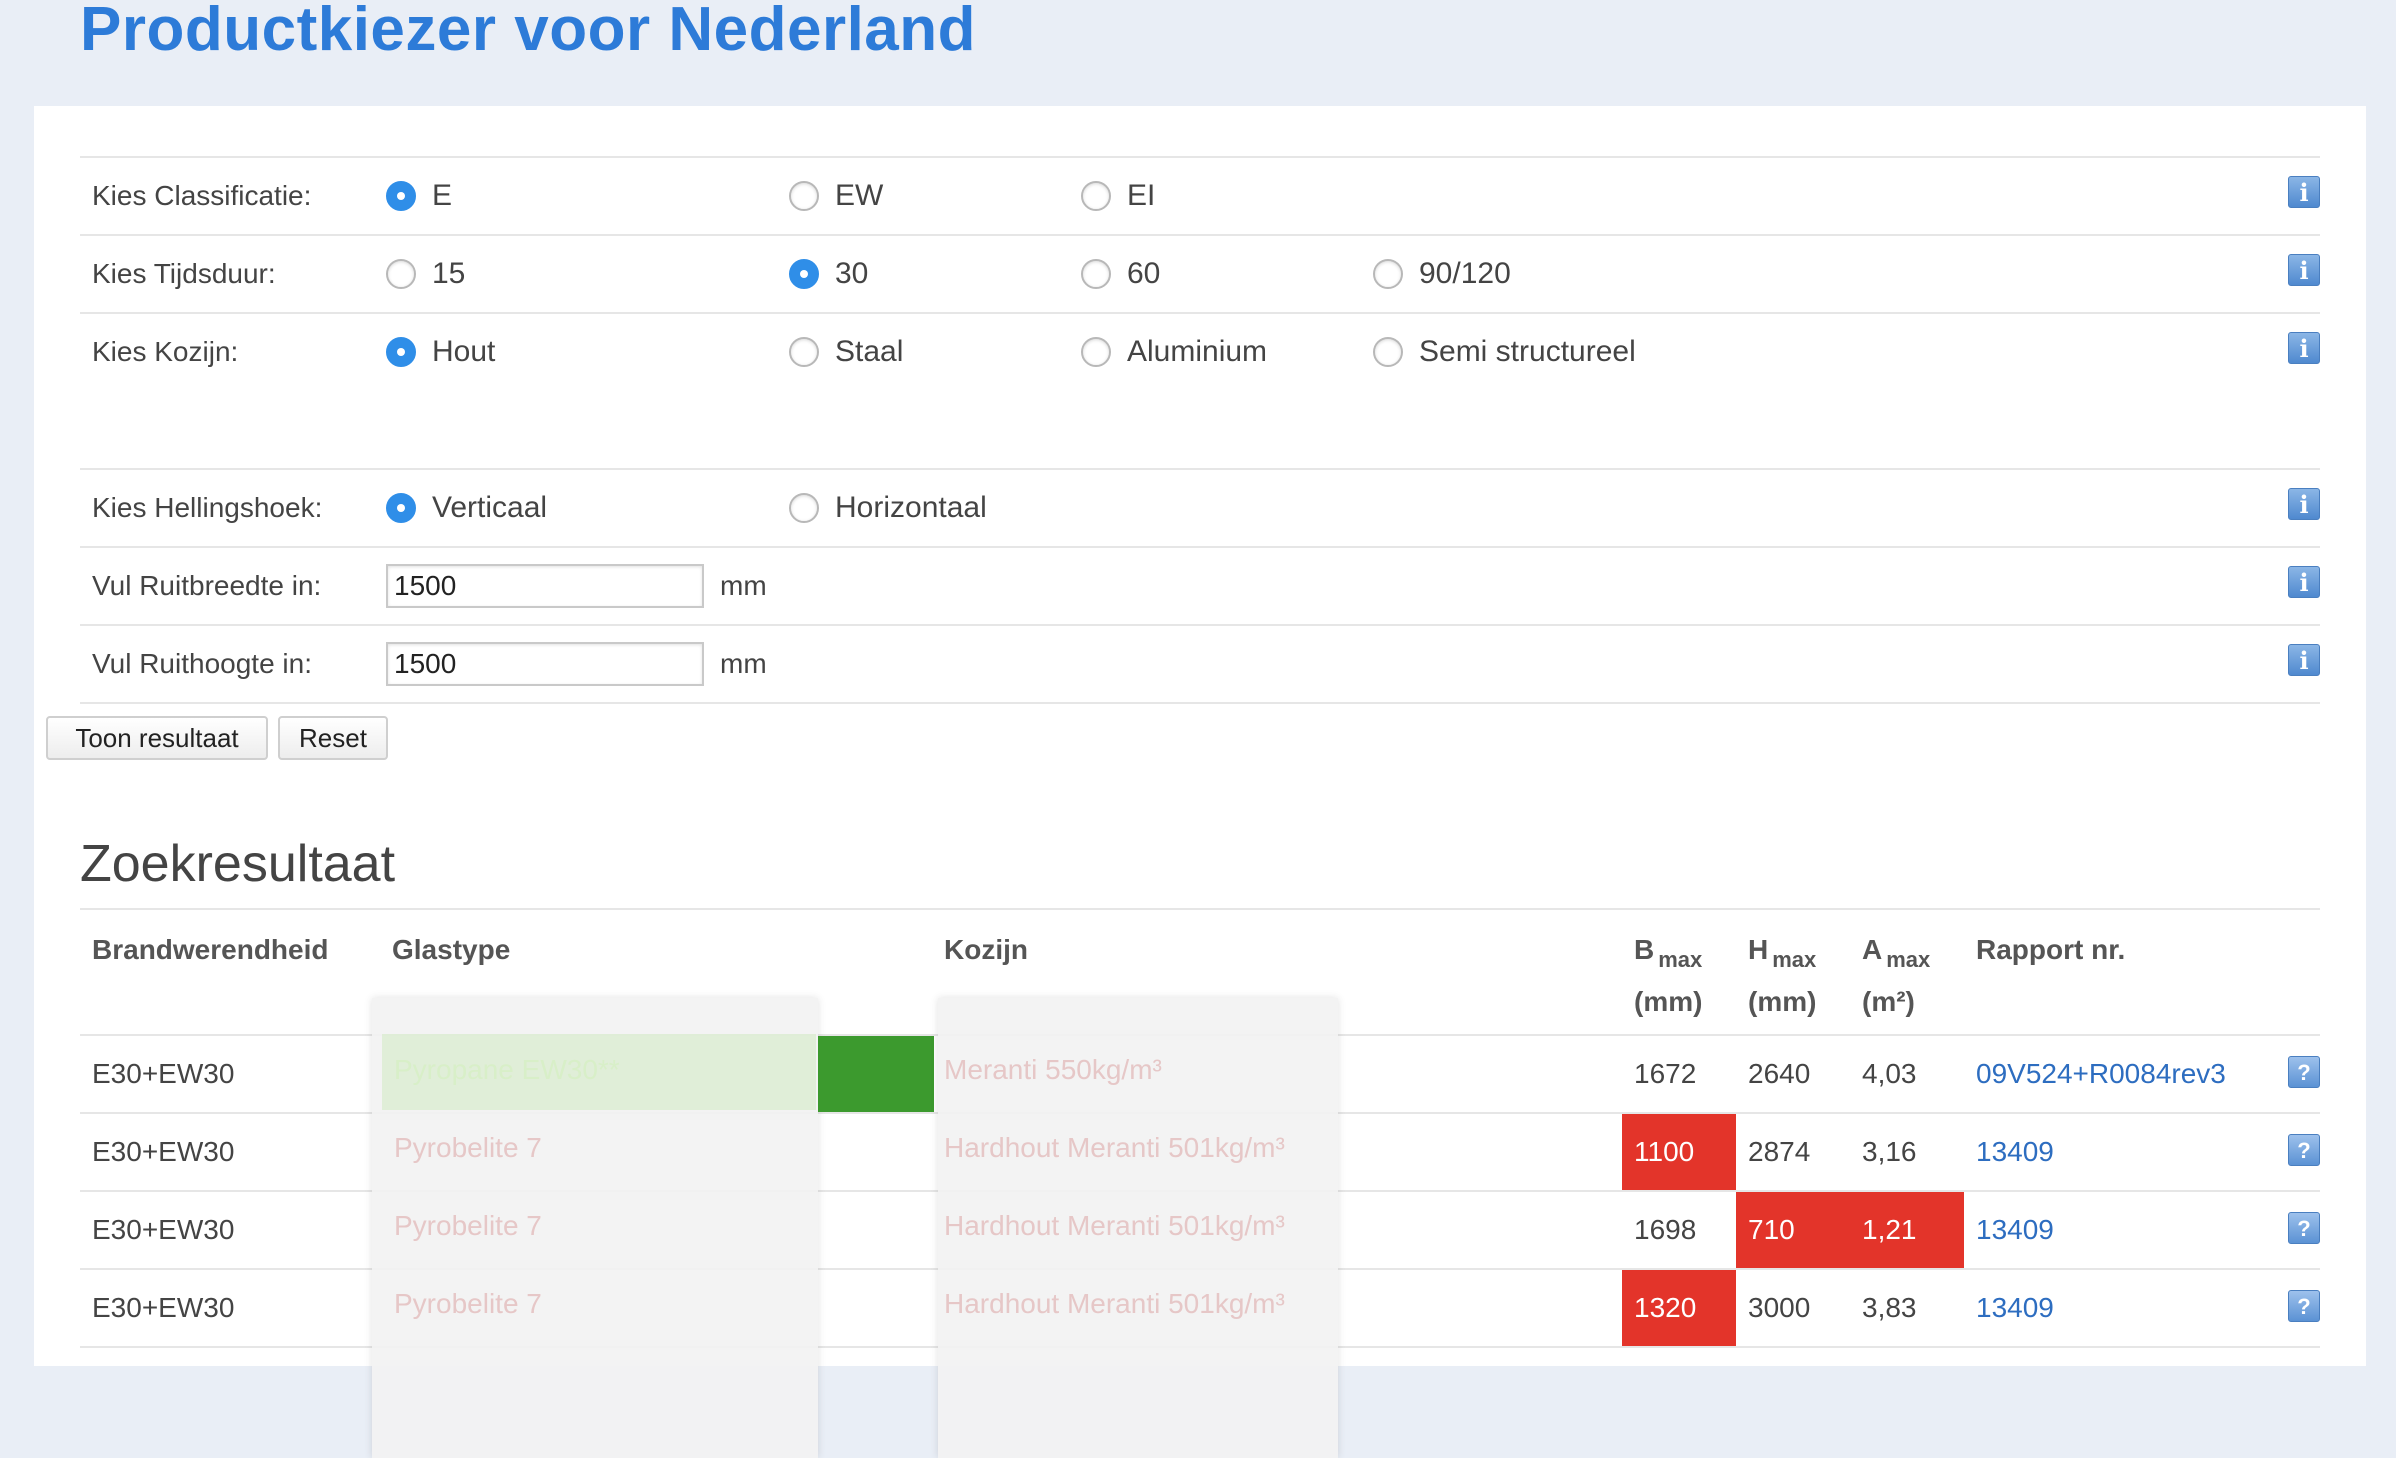  Describe the element at coordinates (202, 663) in the screenshot. I see `ruithoogte-label: Vul Ruithoogte in:` at that location.